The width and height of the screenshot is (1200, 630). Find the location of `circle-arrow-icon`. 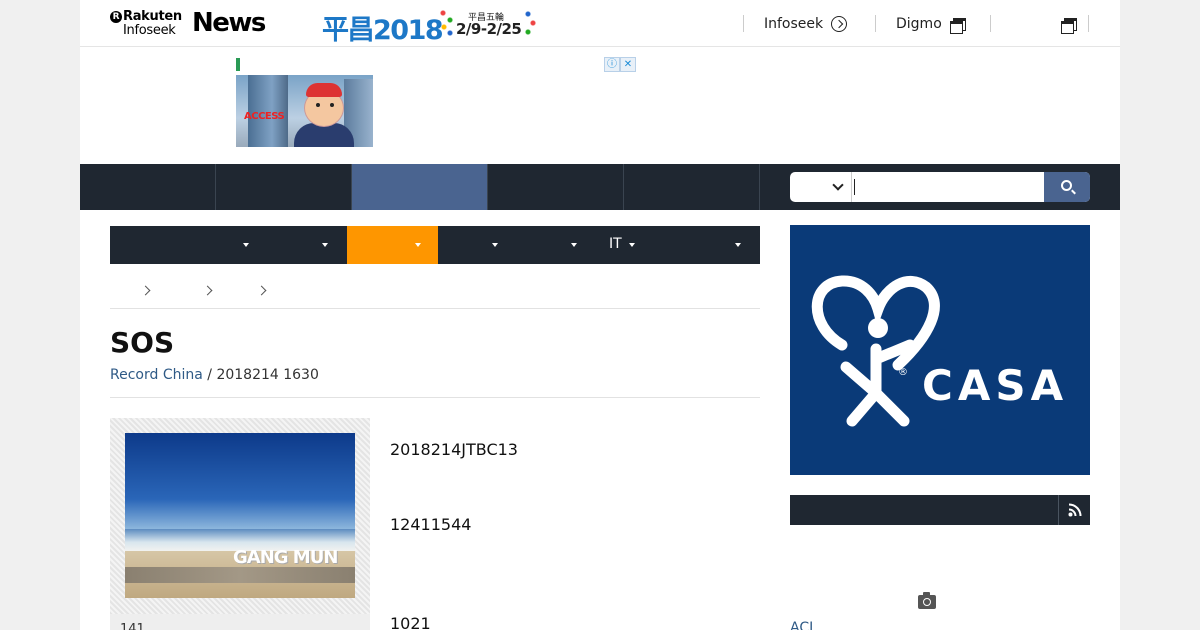

circle-arrow-icon is located at coordinates (839, 24).